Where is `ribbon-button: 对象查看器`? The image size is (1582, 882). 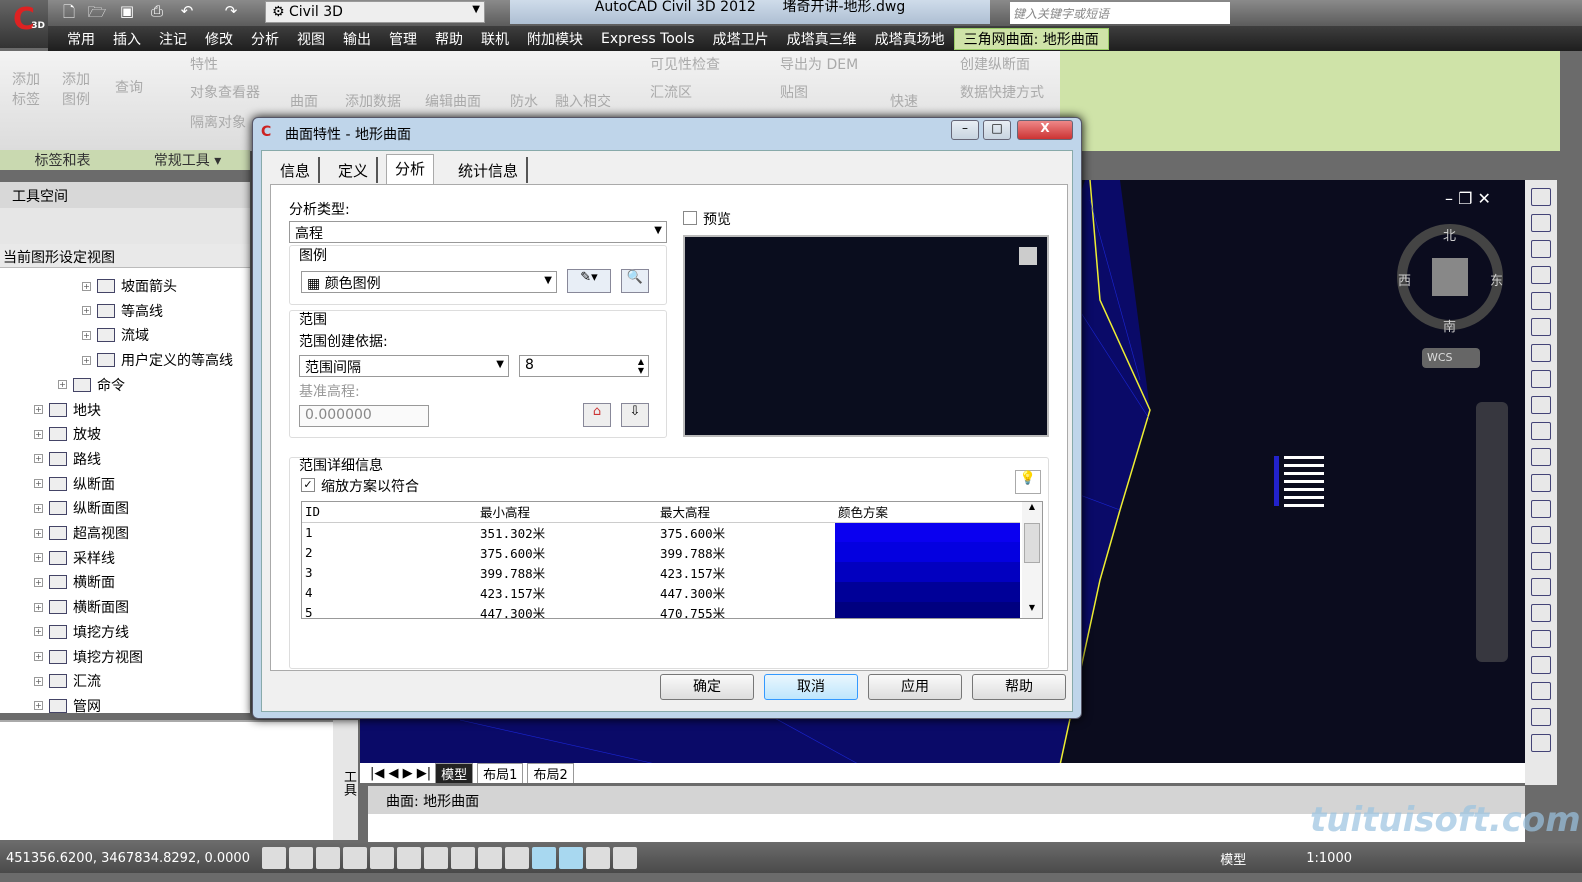
ribbon-button: 对象查看器 is located at coordinates (225, 92).